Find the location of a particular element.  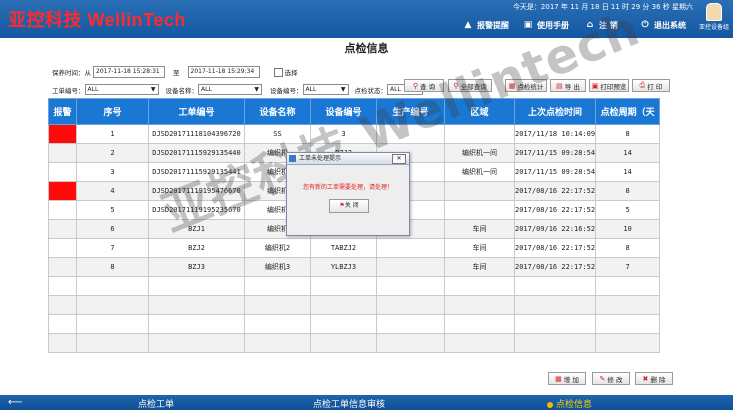

delete-button-label: 删 除 is located at coordinates (658, 379).